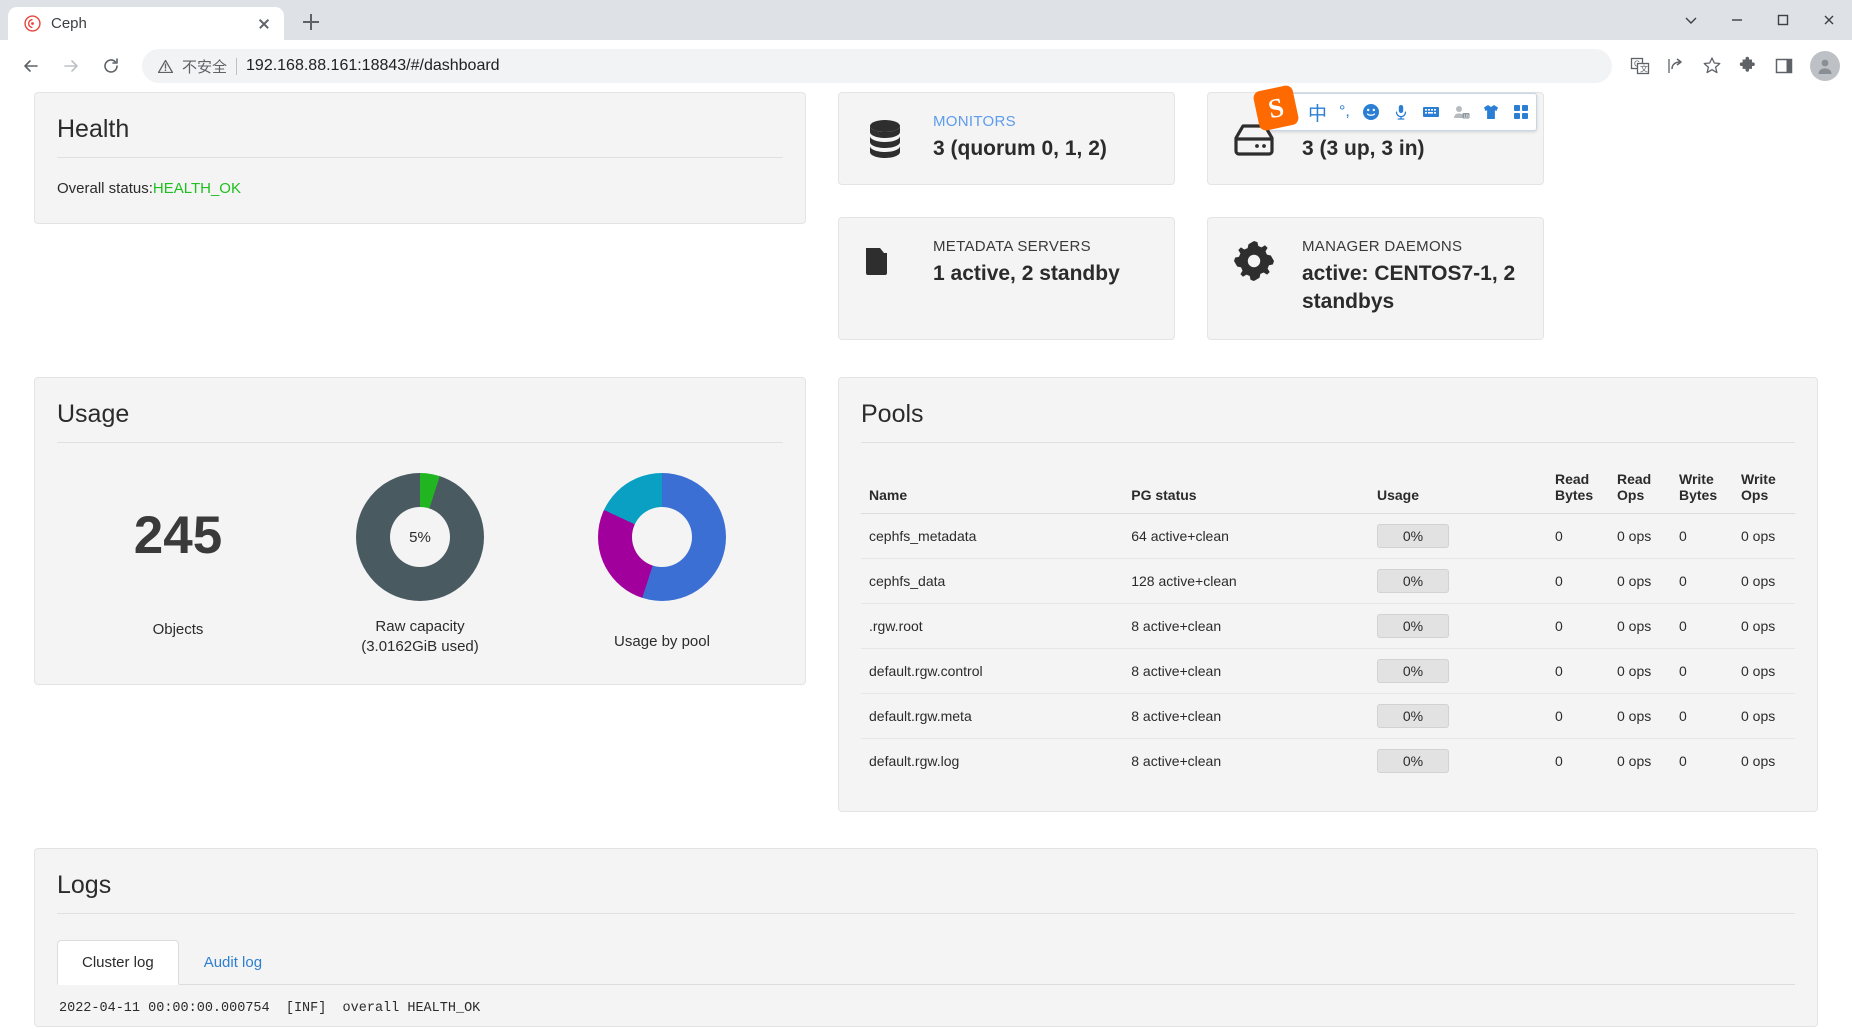 This screenshot has height=1029, width=1852. Describe the element at coordinates (1578, 536) in the screenshot. I see `pool-read-bytes: 0` at that location.